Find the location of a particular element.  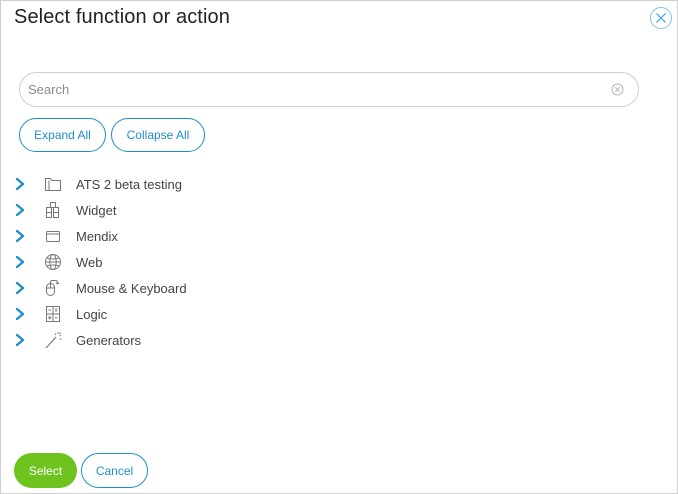

tree-item-label: Mendix is located at coordinates (97, 236).